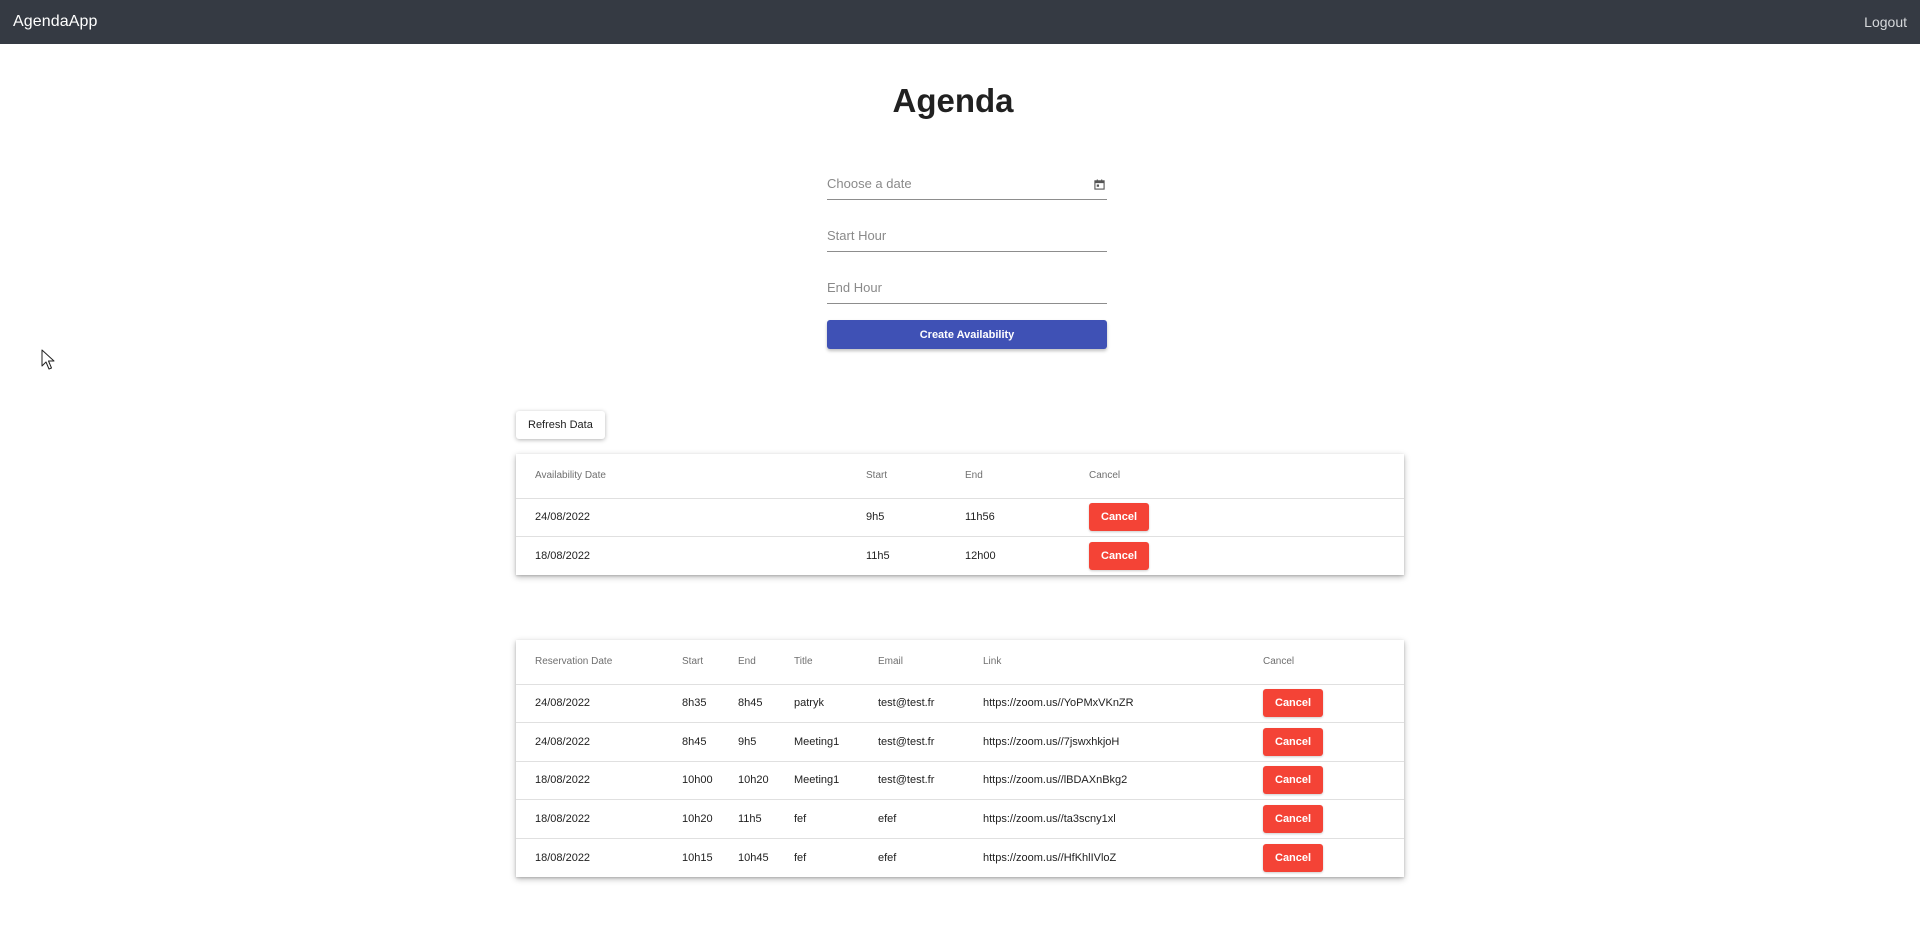  Describe the element at coordinates (1104, 780) in the screenshot. I see `reservation-link: https://zoom.us//lBDAXnBkg2` at that location.